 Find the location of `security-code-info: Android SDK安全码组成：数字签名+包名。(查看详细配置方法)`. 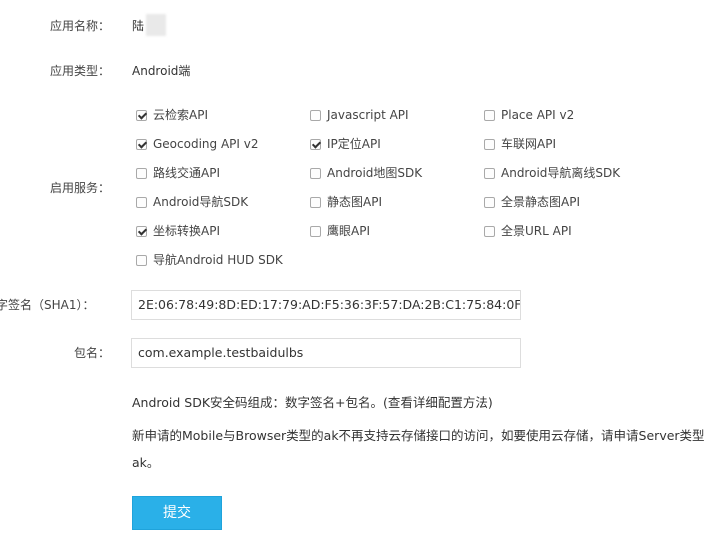

security-code-info: Android SDK安全码组成：数字签名+包名。(查看详细配置方法) is located at coordinates (312, 402).